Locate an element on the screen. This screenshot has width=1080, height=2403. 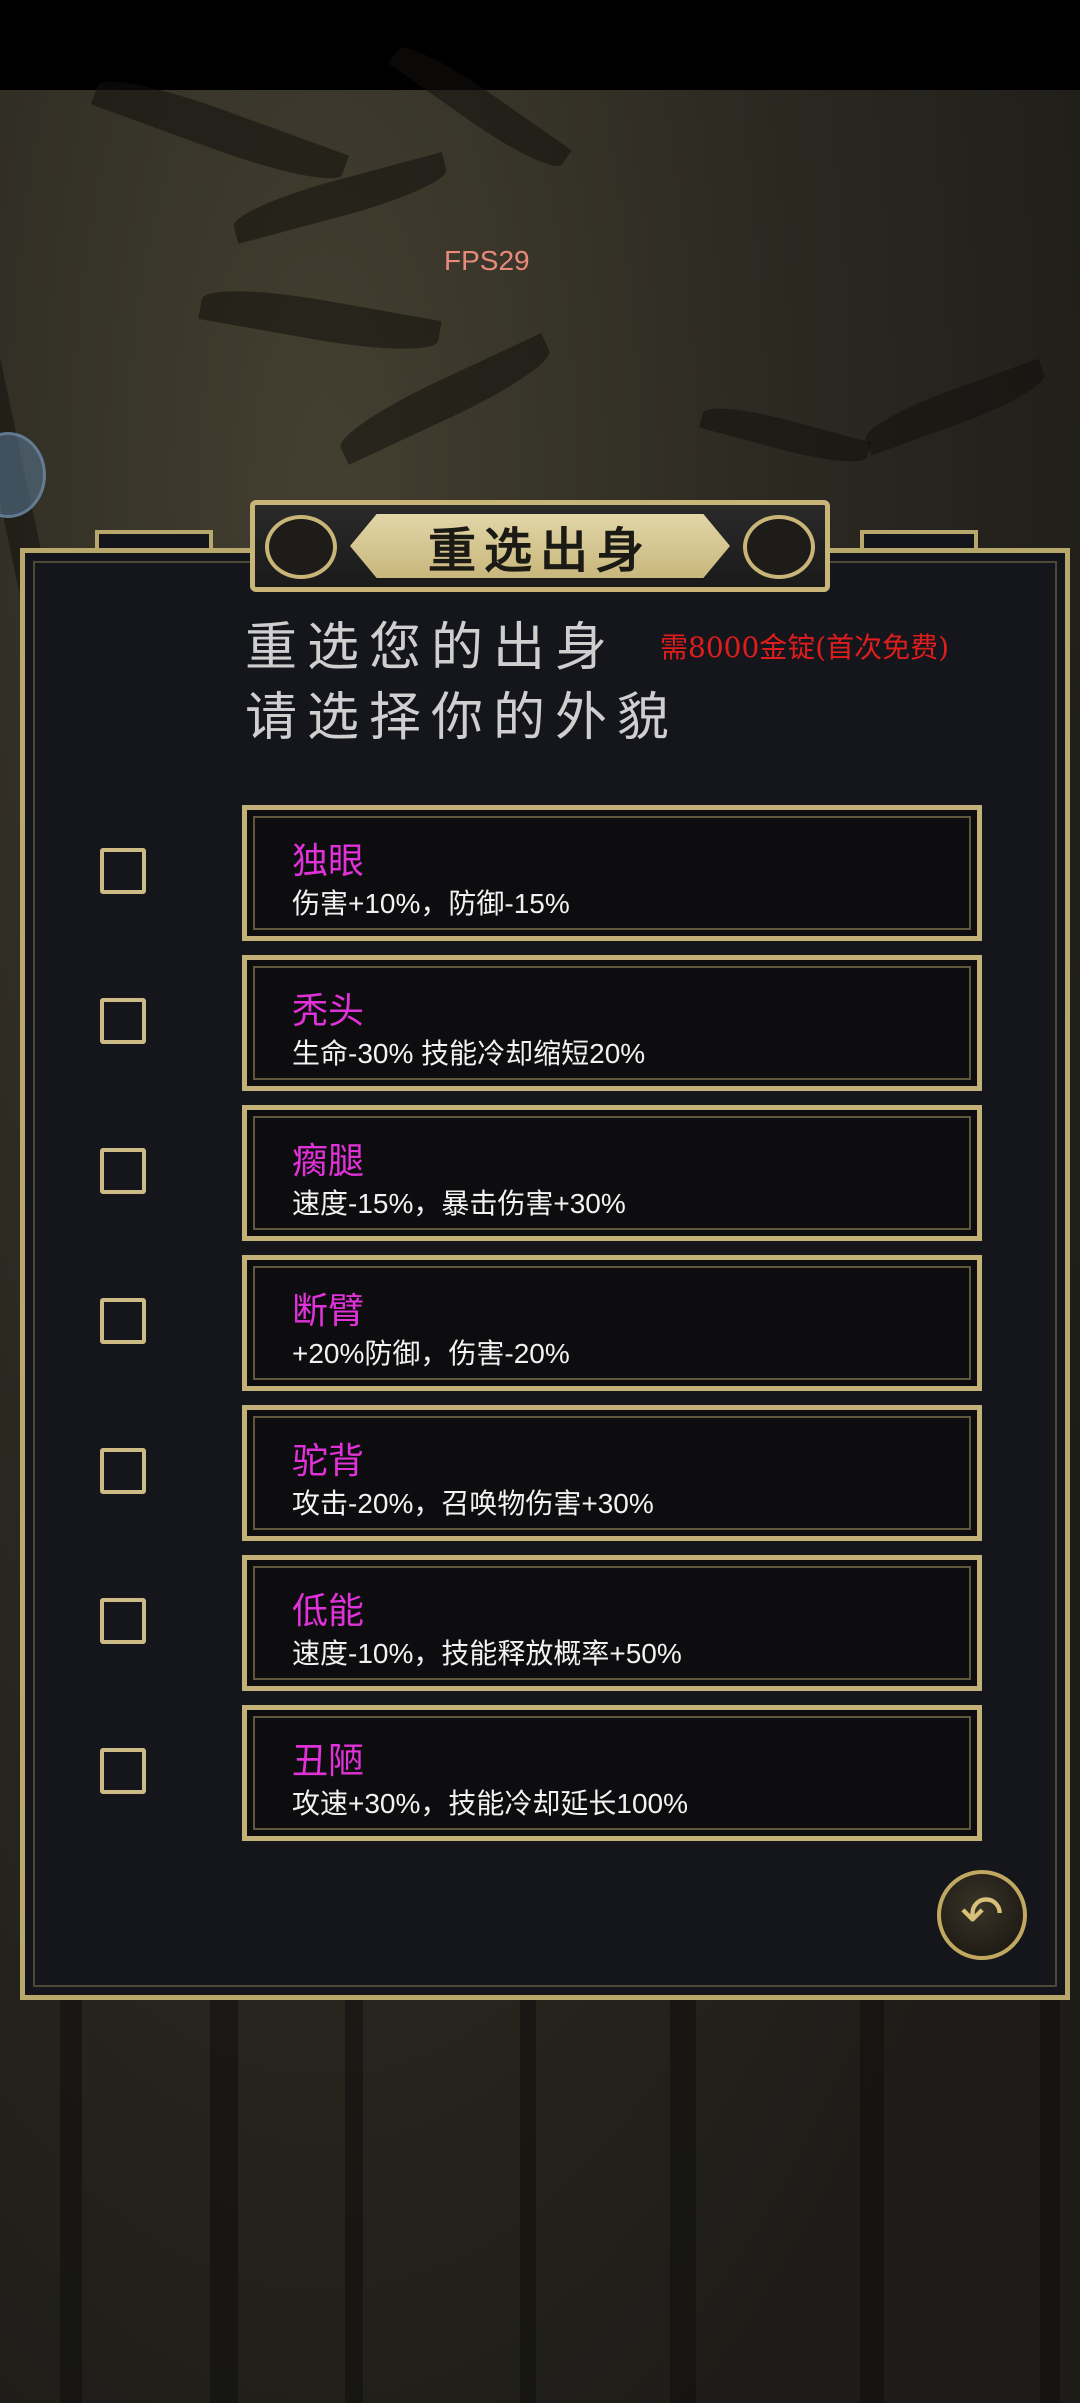
option-row-one-eyed: 独眼 伤害+10%，防御-15% is located at coordinates (540, 875).